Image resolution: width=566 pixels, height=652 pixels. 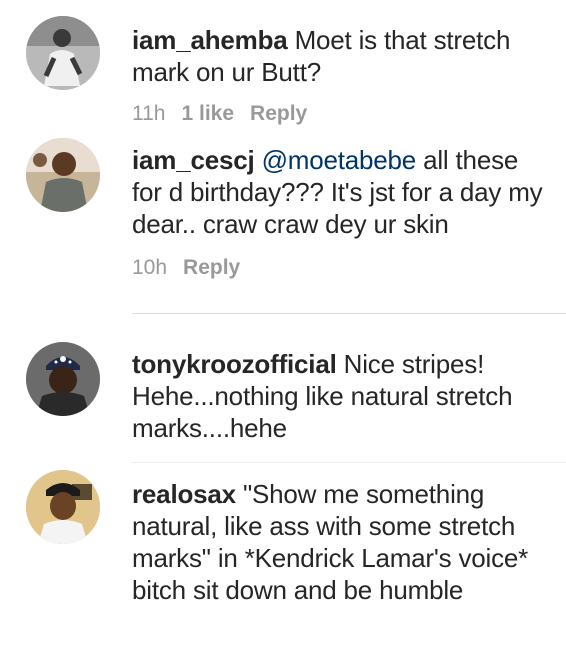 What do you see at coordinates (210, 40) in the screenshot?
I see `comment-username: iam_ahemba` at bounding box center [210, 40].